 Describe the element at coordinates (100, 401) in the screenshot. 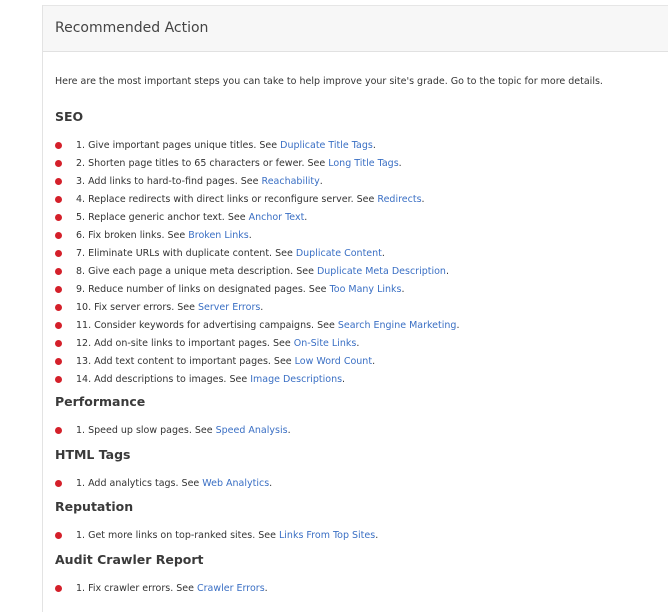

I see `section-title: Performance` at that location.